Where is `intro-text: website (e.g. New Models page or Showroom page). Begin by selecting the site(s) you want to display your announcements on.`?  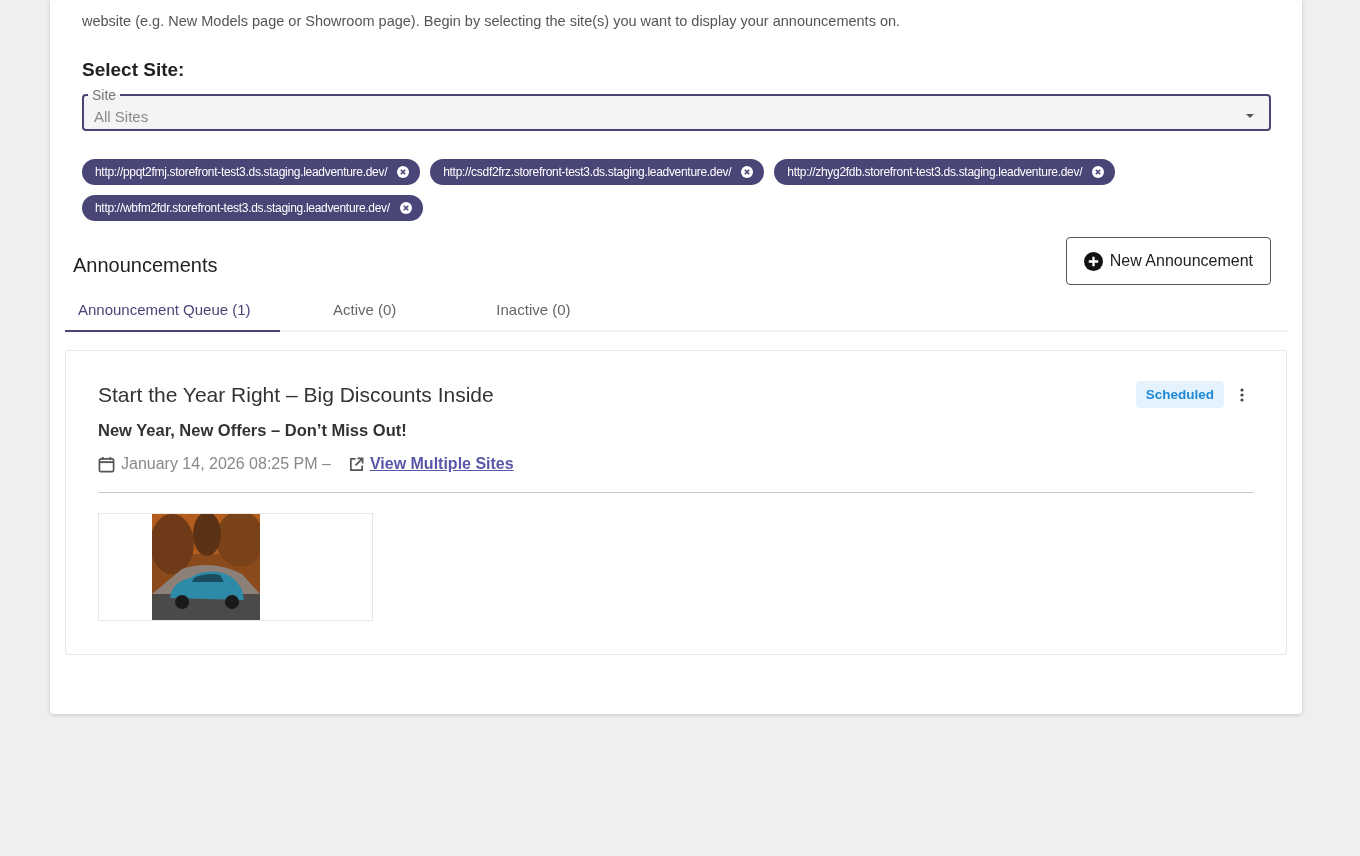
intro-text: website (e.g. New Models page or Showroom page). Begin by selecting the site(s) you want to display your announcements on. is located at coordinates (492, 21).